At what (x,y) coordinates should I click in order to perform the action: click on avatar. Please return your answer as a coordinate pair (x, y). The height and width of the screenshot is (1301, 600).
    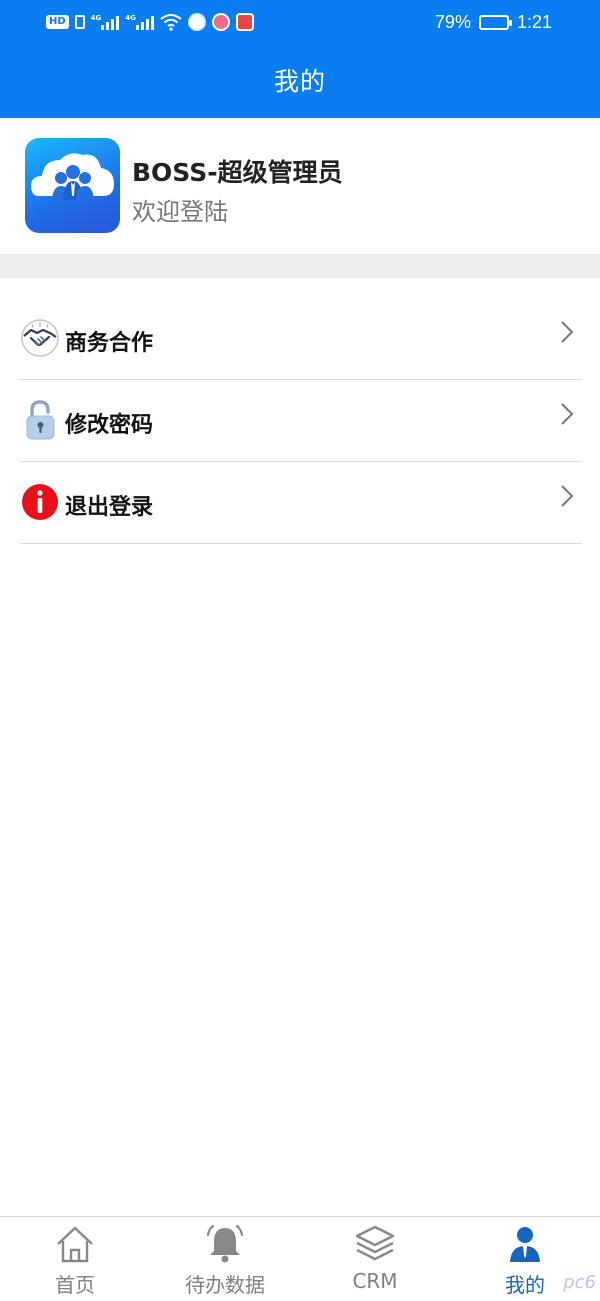
    Looking at the image, I should click on (72, 185).